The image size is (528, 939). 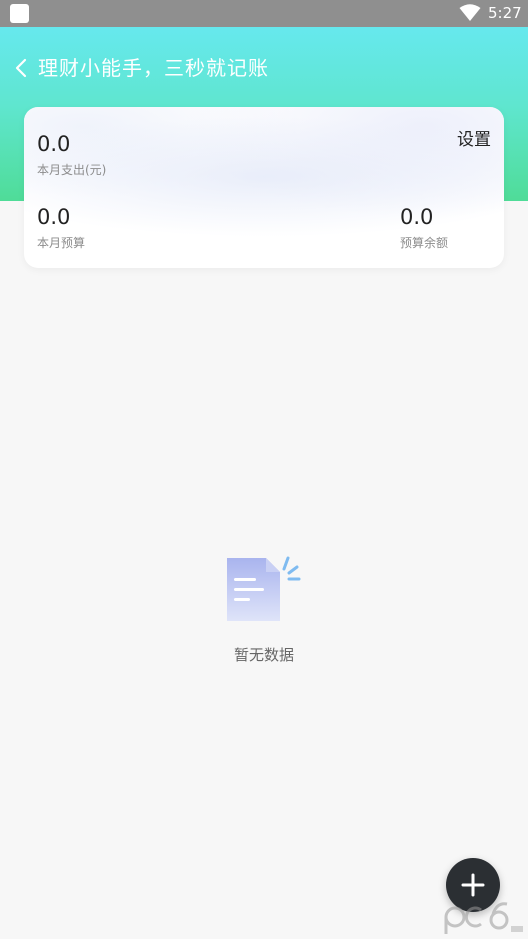 I want to click on back-arrow-icon, so click(x=21, y=68).